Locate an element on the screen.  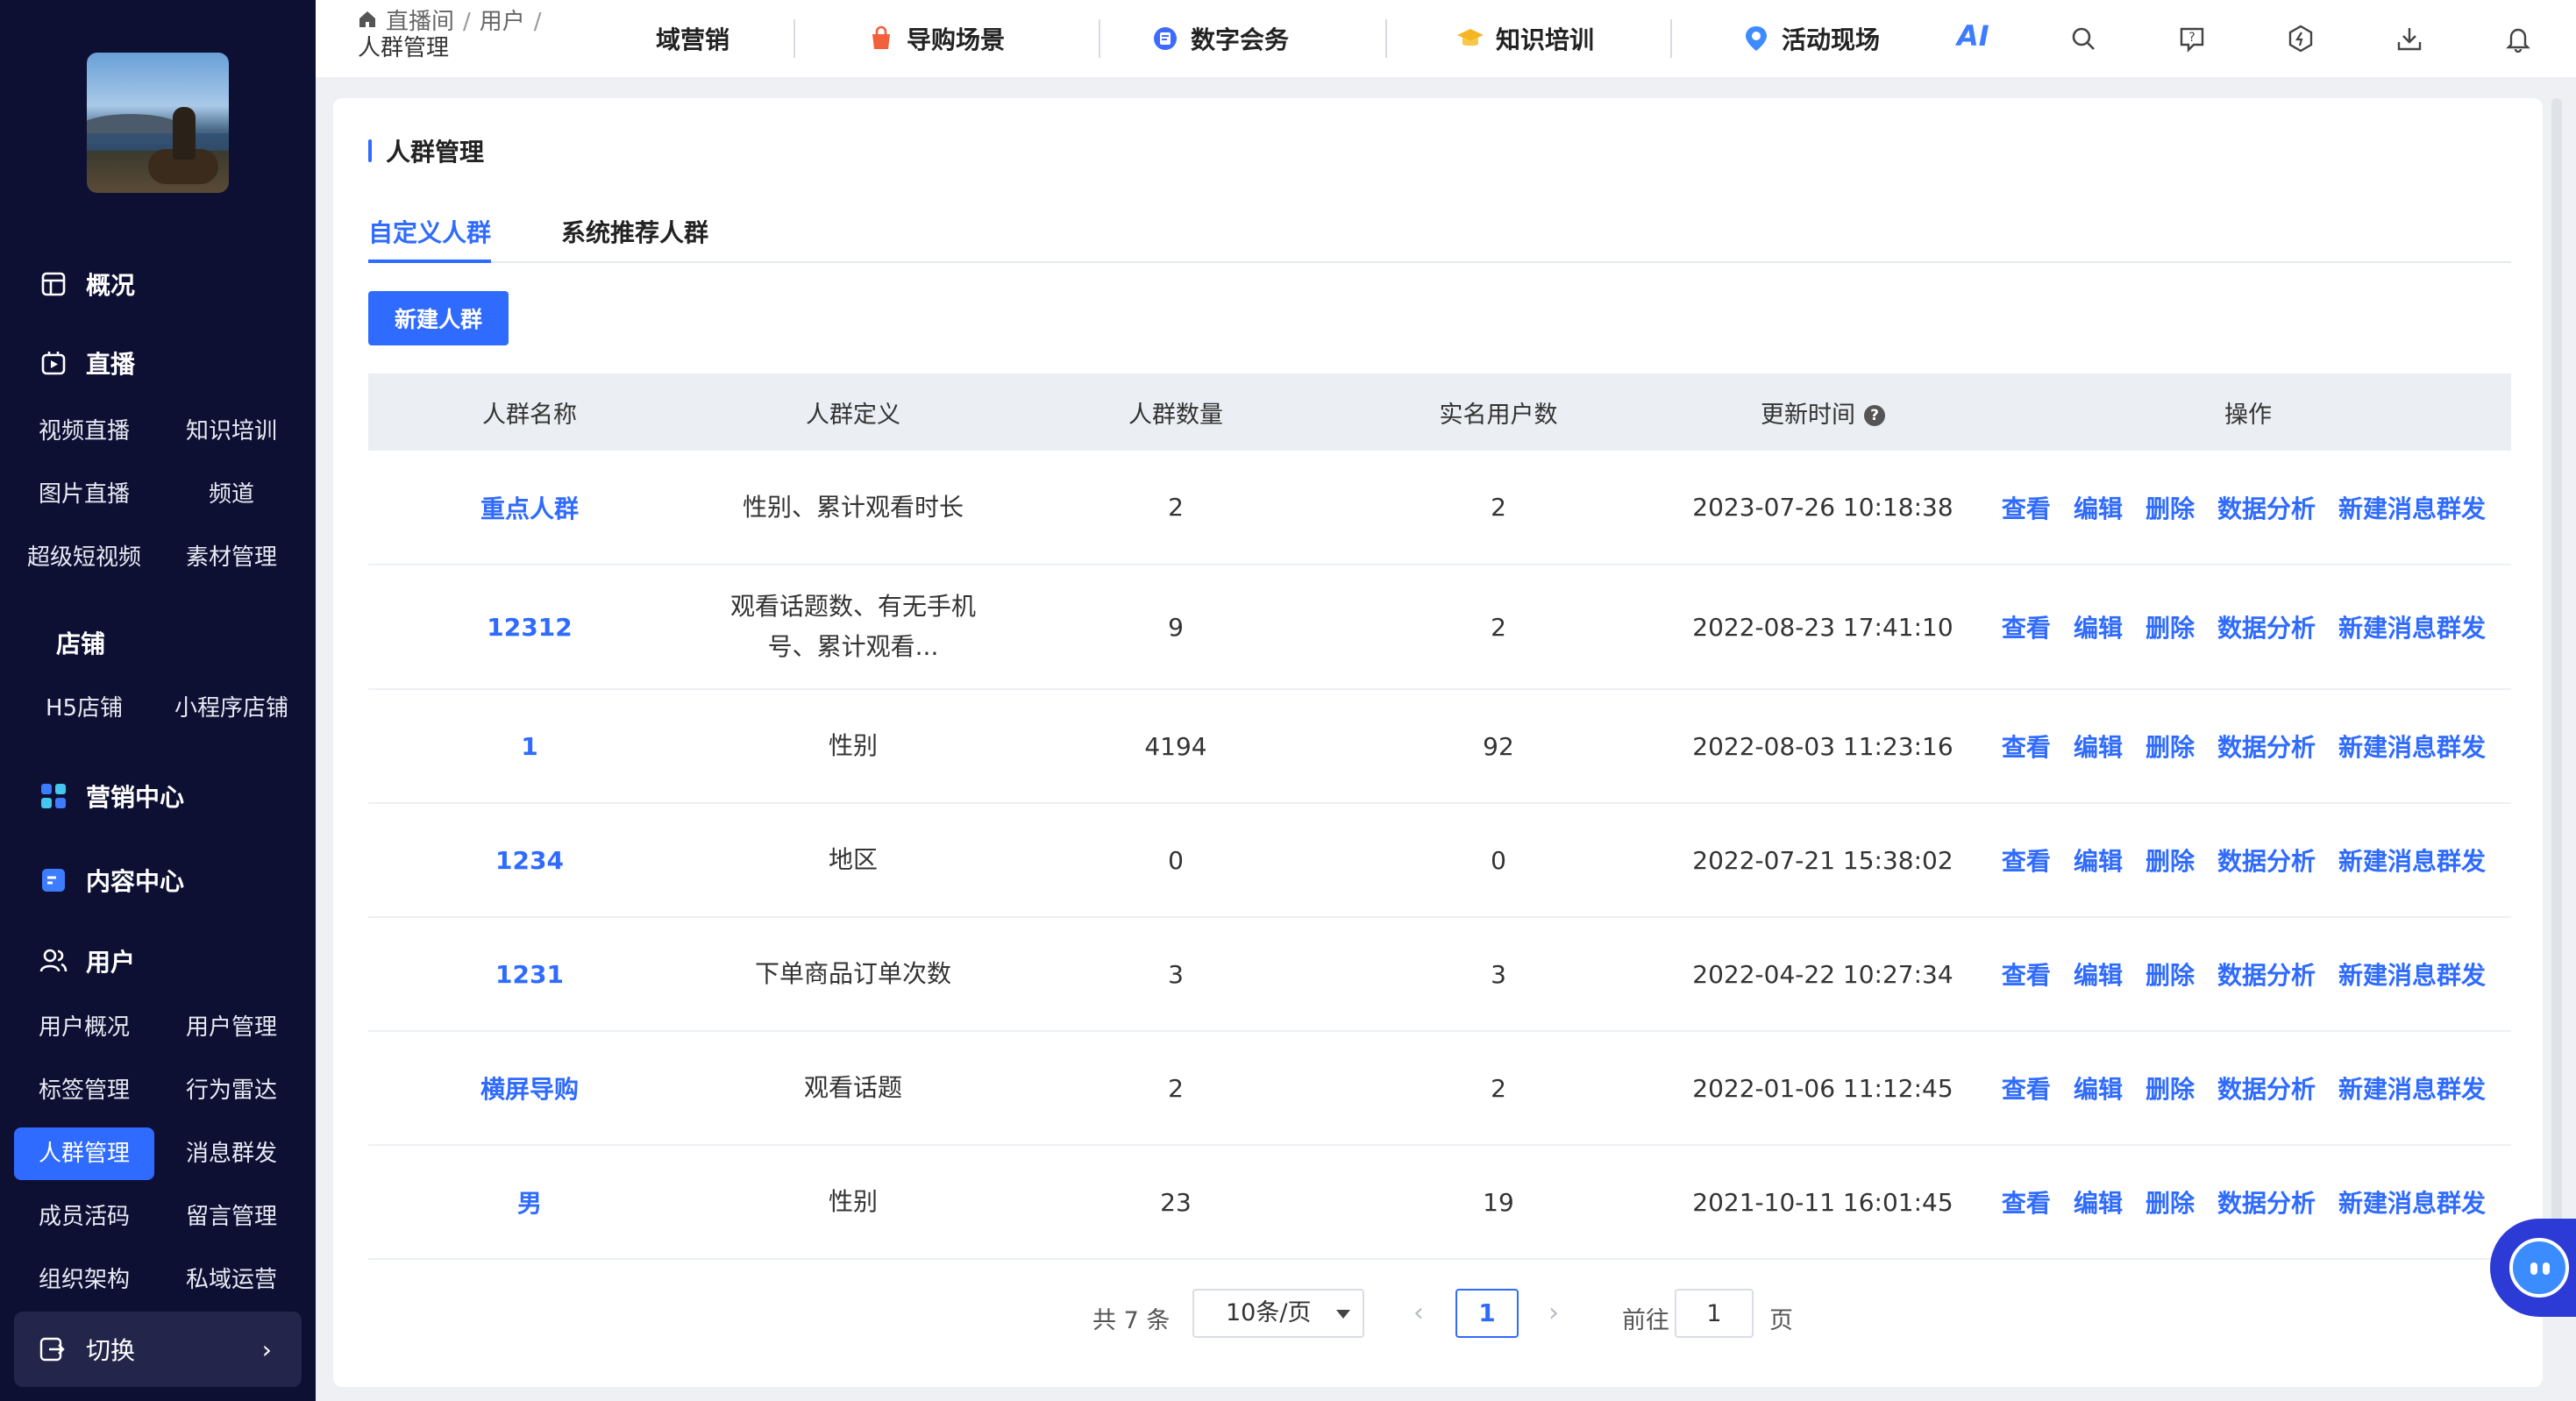
download-icon is located at coordinates (2409, 38).